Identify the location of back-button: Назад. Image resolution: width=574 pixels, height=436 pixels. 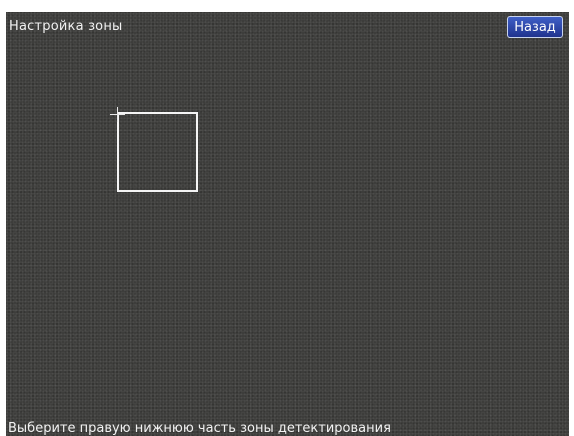
(535, 27).